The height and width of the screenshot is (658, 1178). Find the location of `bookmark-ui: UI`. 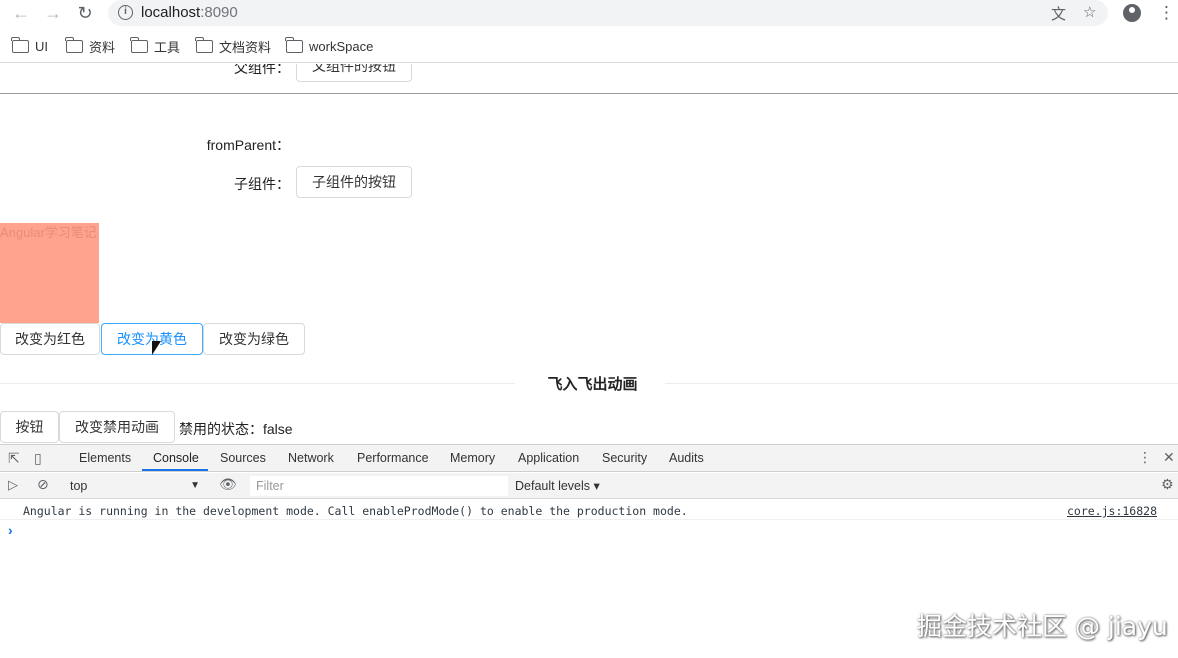

bookmark-ui: UI is located at coordinates (29, 45).